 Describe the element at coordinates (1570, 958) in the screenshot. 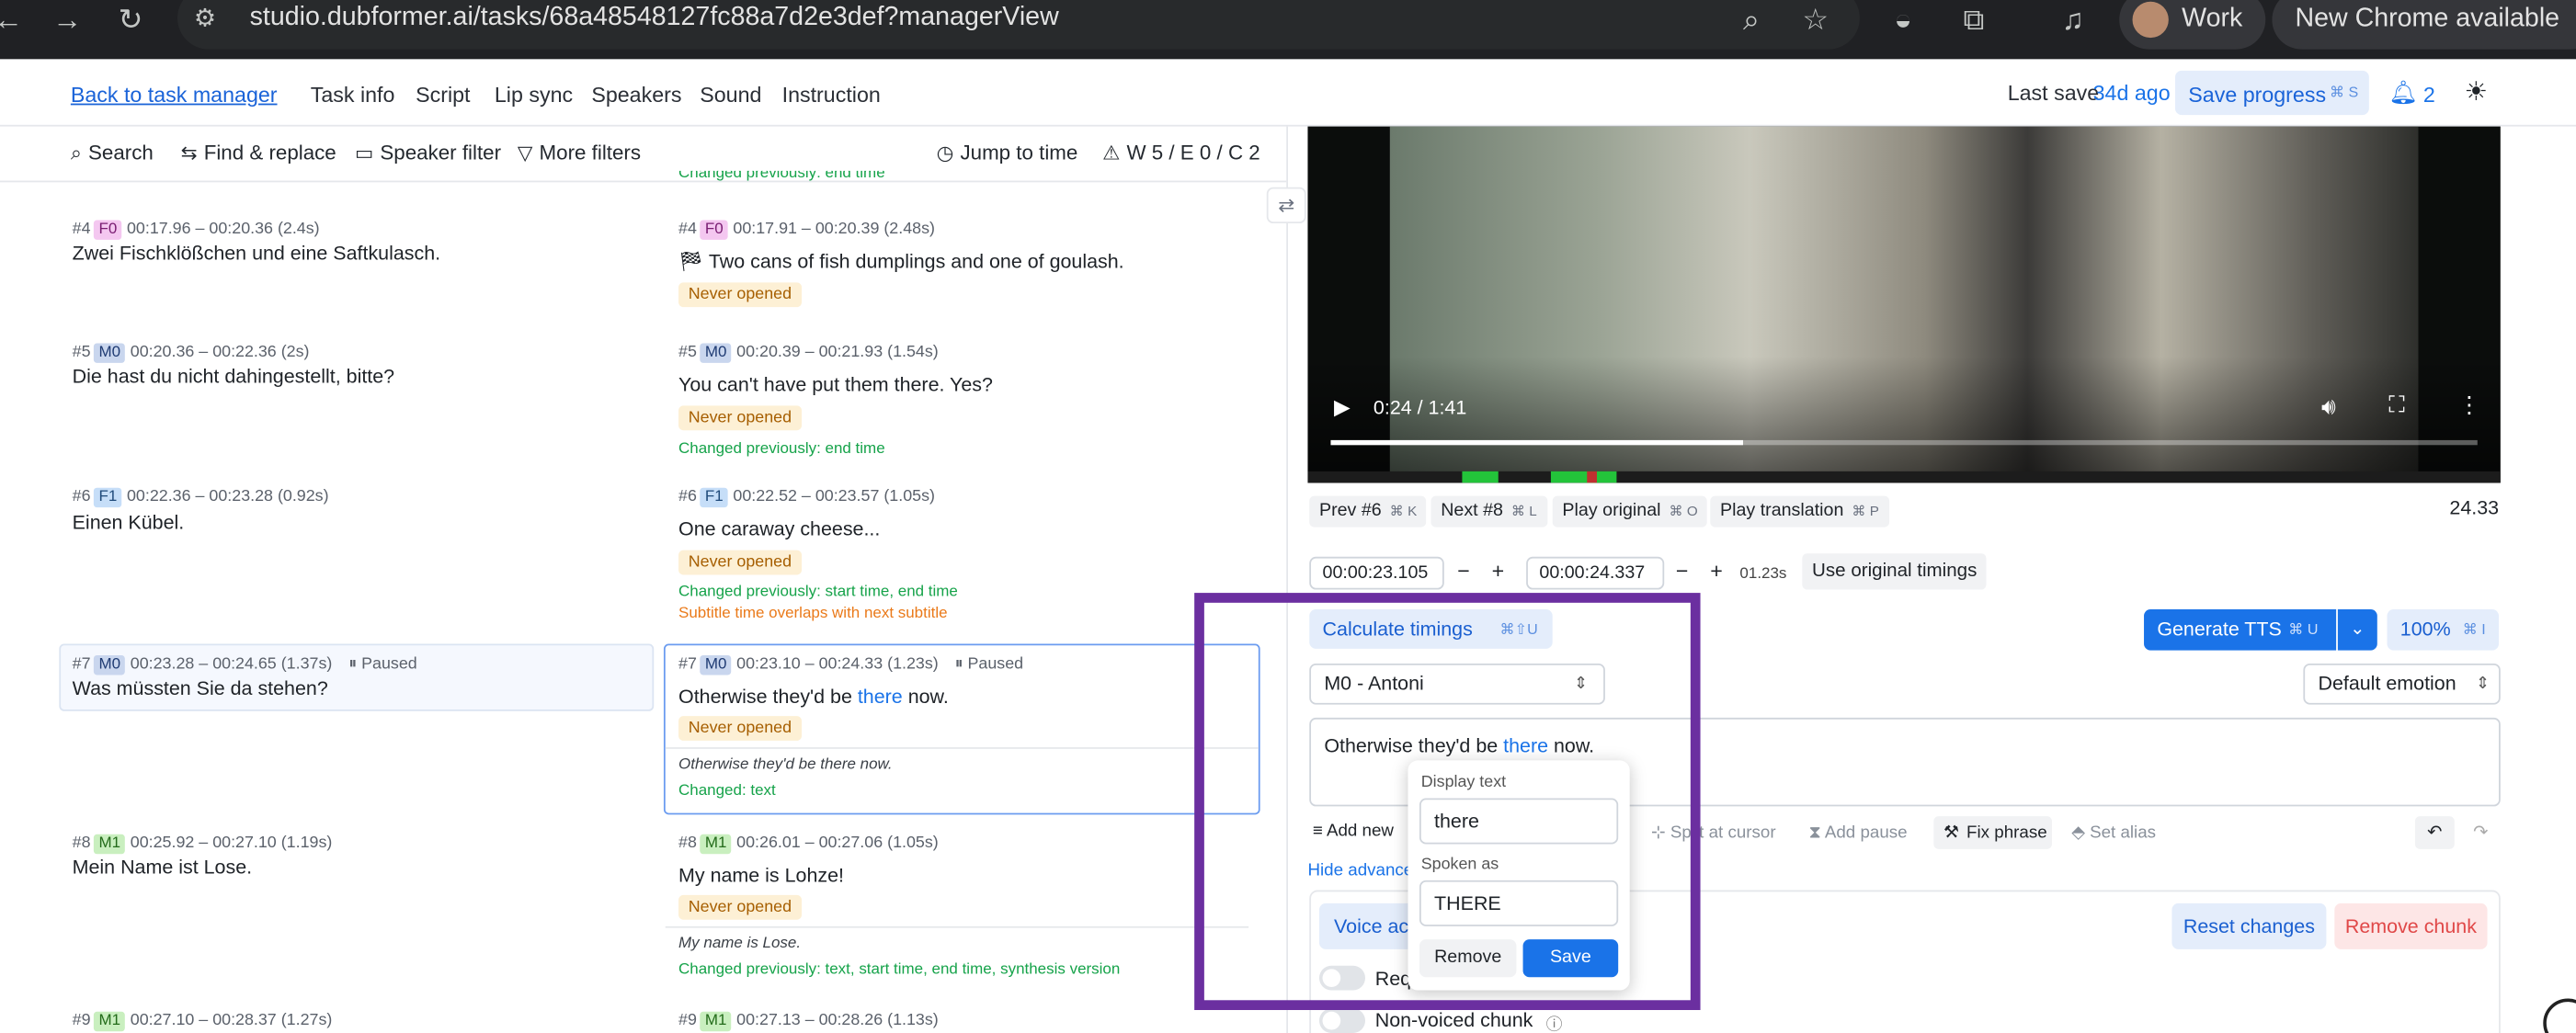

I see `save-alias-button: Save` at that location.